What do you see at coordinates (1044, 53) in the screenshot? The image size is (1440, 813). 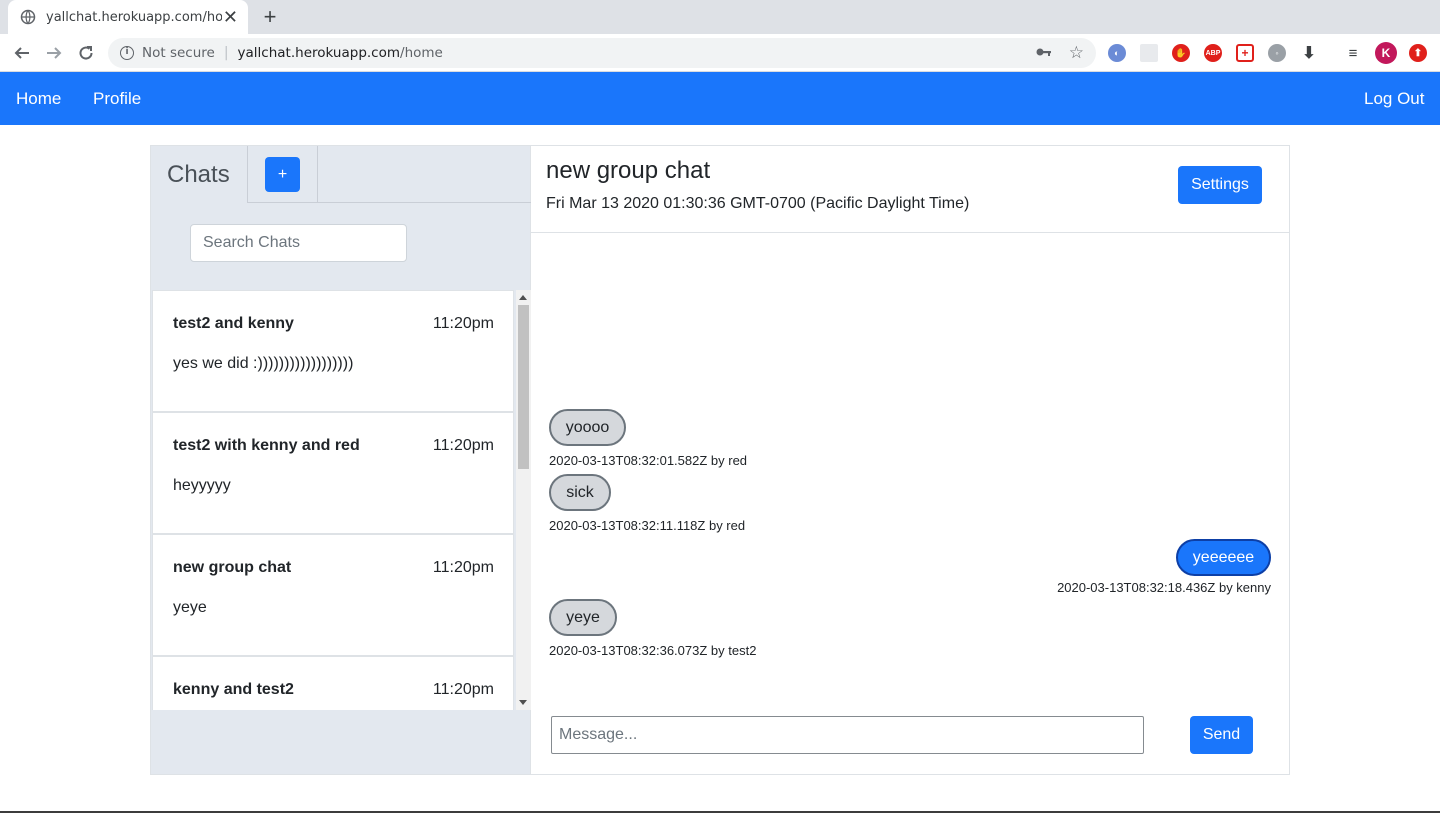 I see `key-icon` at bounding box center [1044, 53].